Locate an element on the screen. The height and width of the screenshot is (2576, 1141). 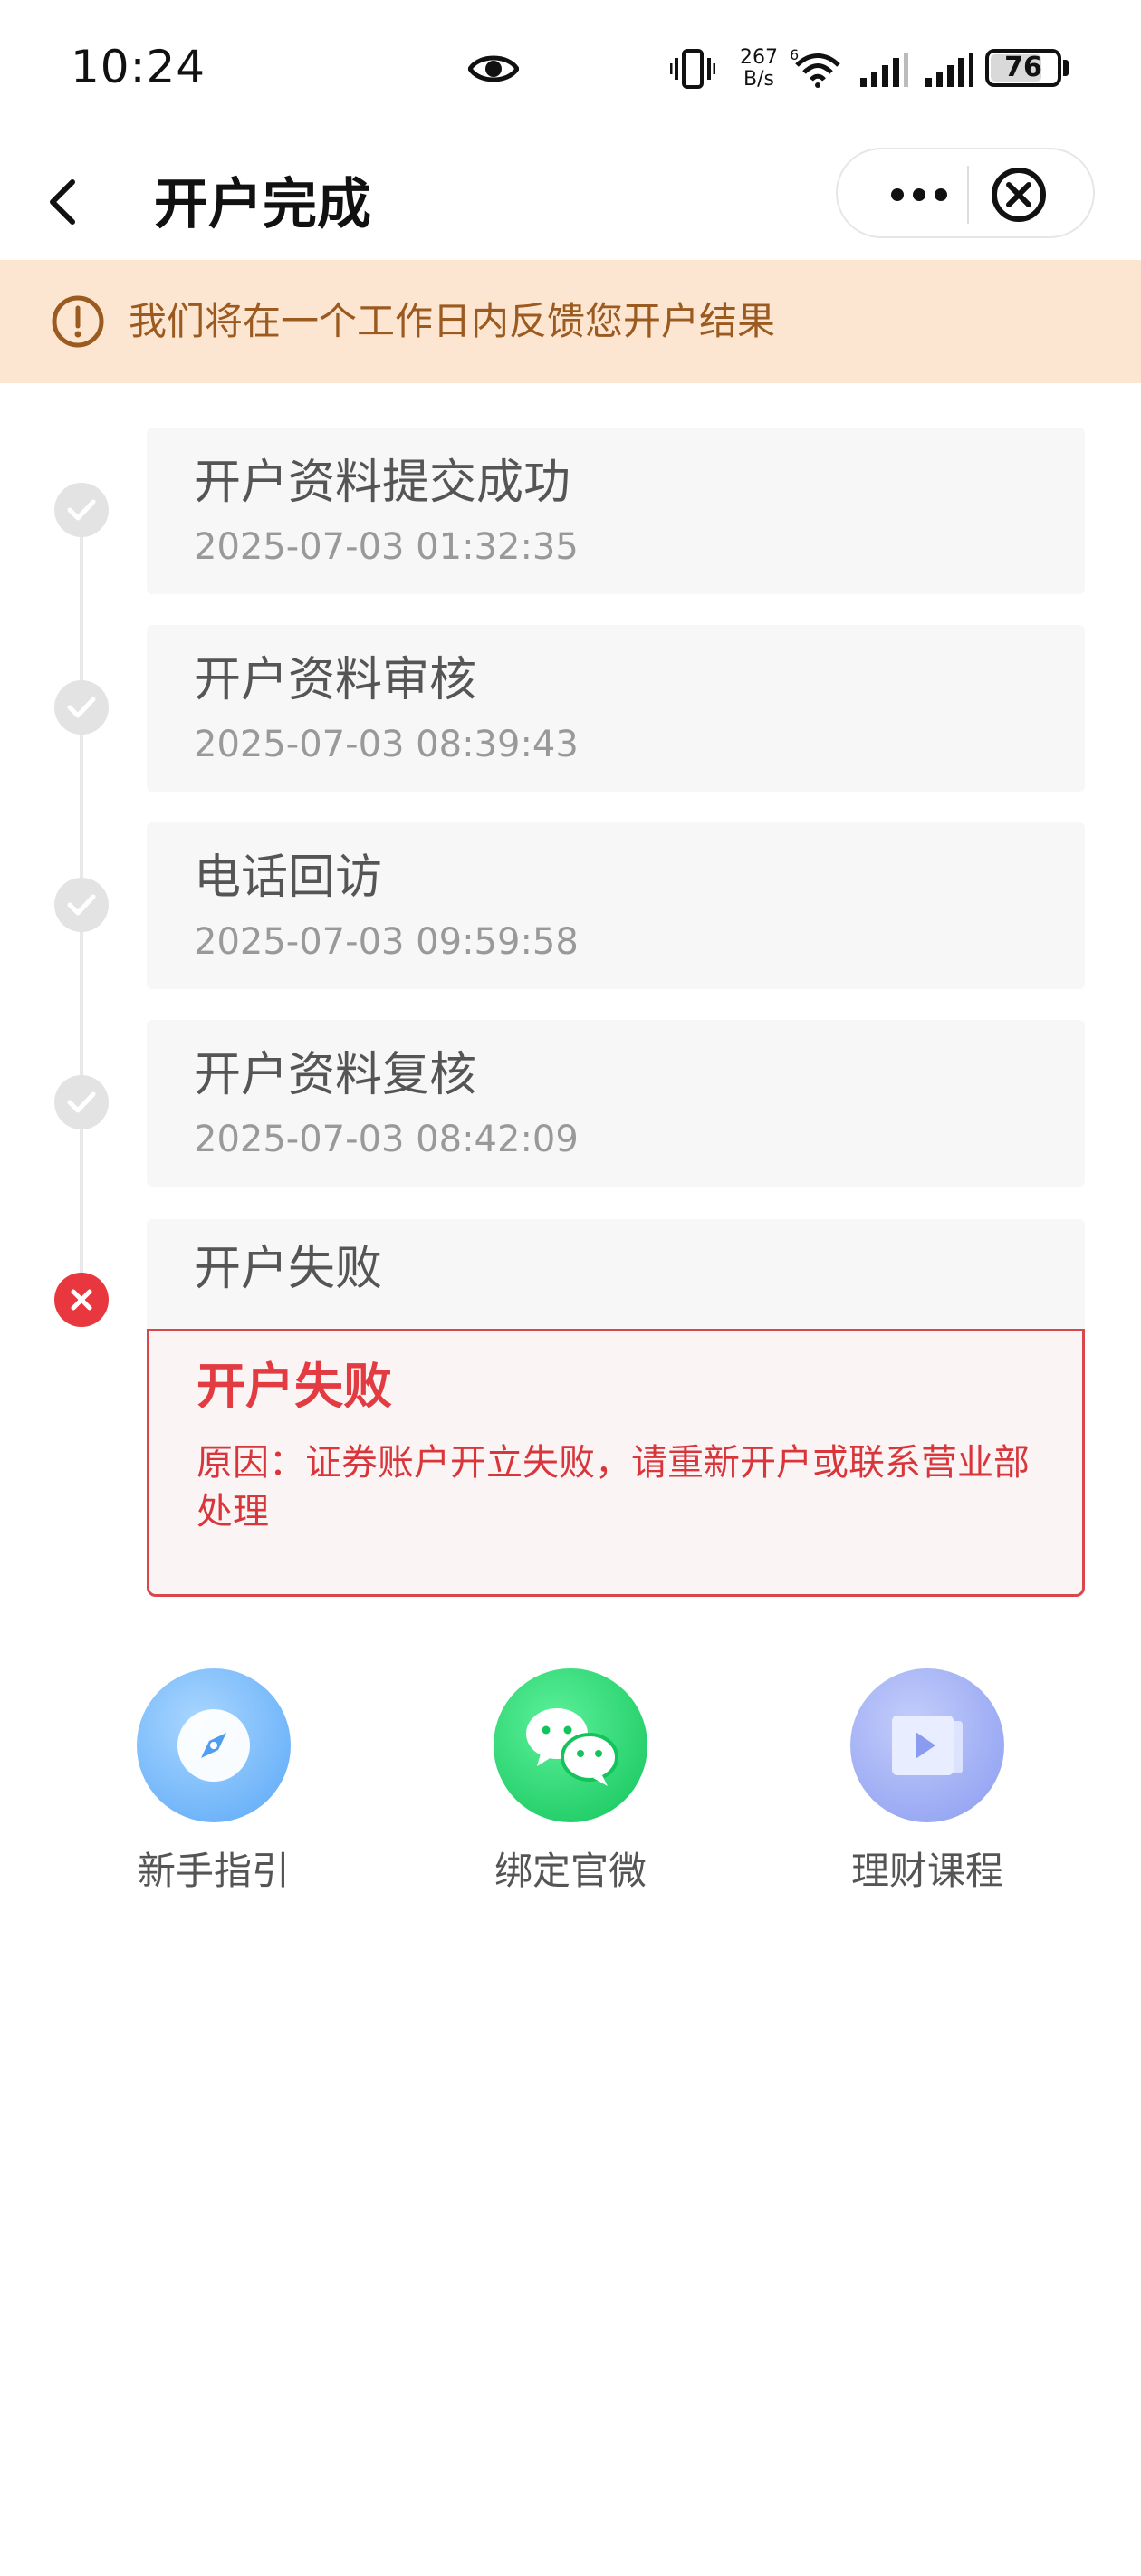
error-circle-icon is located at coordinates (81, 1300).